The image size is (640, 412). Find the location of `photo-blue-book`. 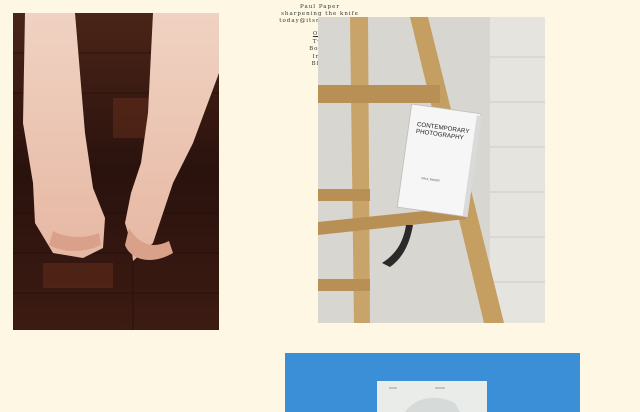

photo-blue-book is located at coordinates (432, 382).